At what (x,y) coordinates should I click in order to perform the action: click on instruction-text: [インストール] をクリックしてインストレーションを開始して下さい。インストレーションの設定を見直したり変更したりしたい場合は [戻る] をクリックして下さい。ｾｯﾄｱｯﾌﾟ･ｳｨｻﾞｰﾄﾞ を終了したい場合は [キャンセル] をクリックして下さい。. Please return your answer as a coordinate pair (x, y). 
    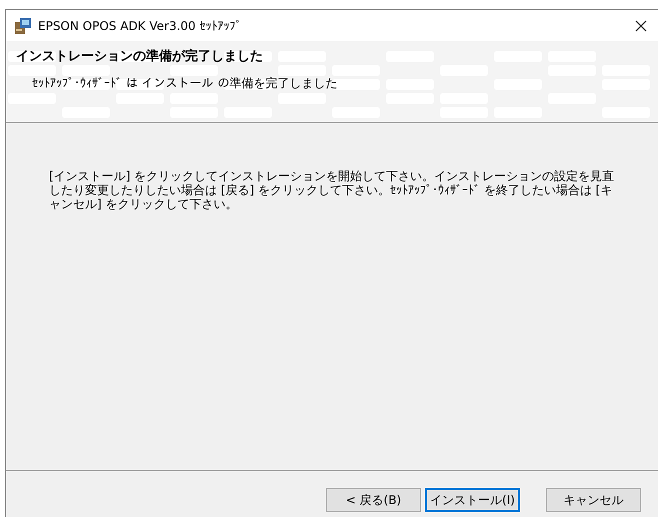
    Looking at the image, I should click on (332, 190).